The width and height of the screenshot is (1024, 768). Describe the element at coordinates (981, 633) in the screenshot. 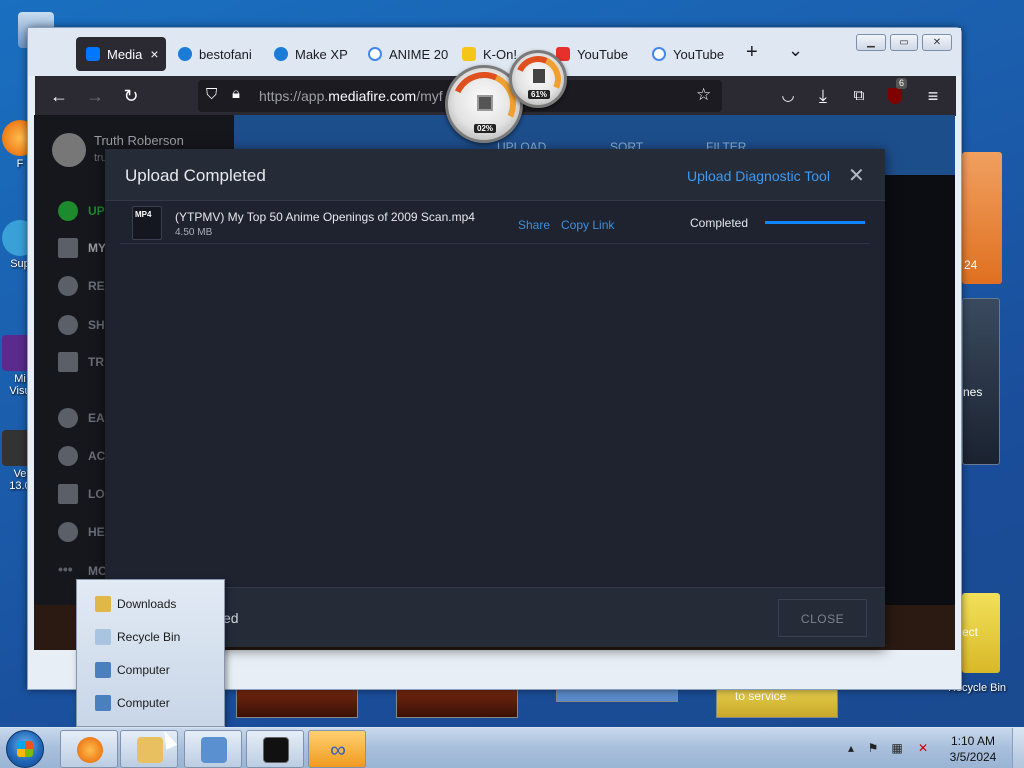

I see `connect-gadget: ect` at that location.